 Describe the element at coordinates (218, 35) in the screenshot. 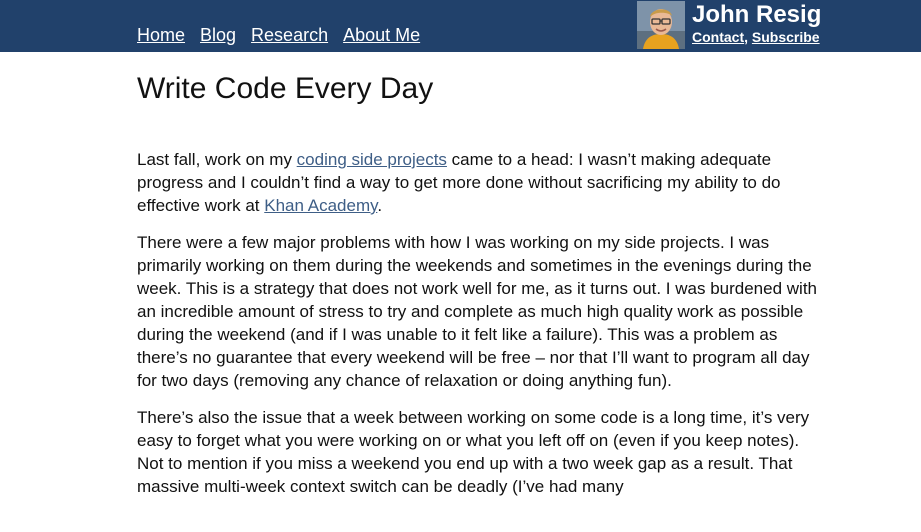

I see `nav-blog-link: Blog` at that location.